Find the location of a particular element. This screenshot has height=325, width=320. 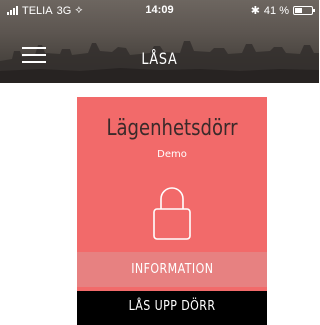

status-bar: TELIA 3G ⟡ 14:09 ✱ 41 % is located at coordinates (159, 10).